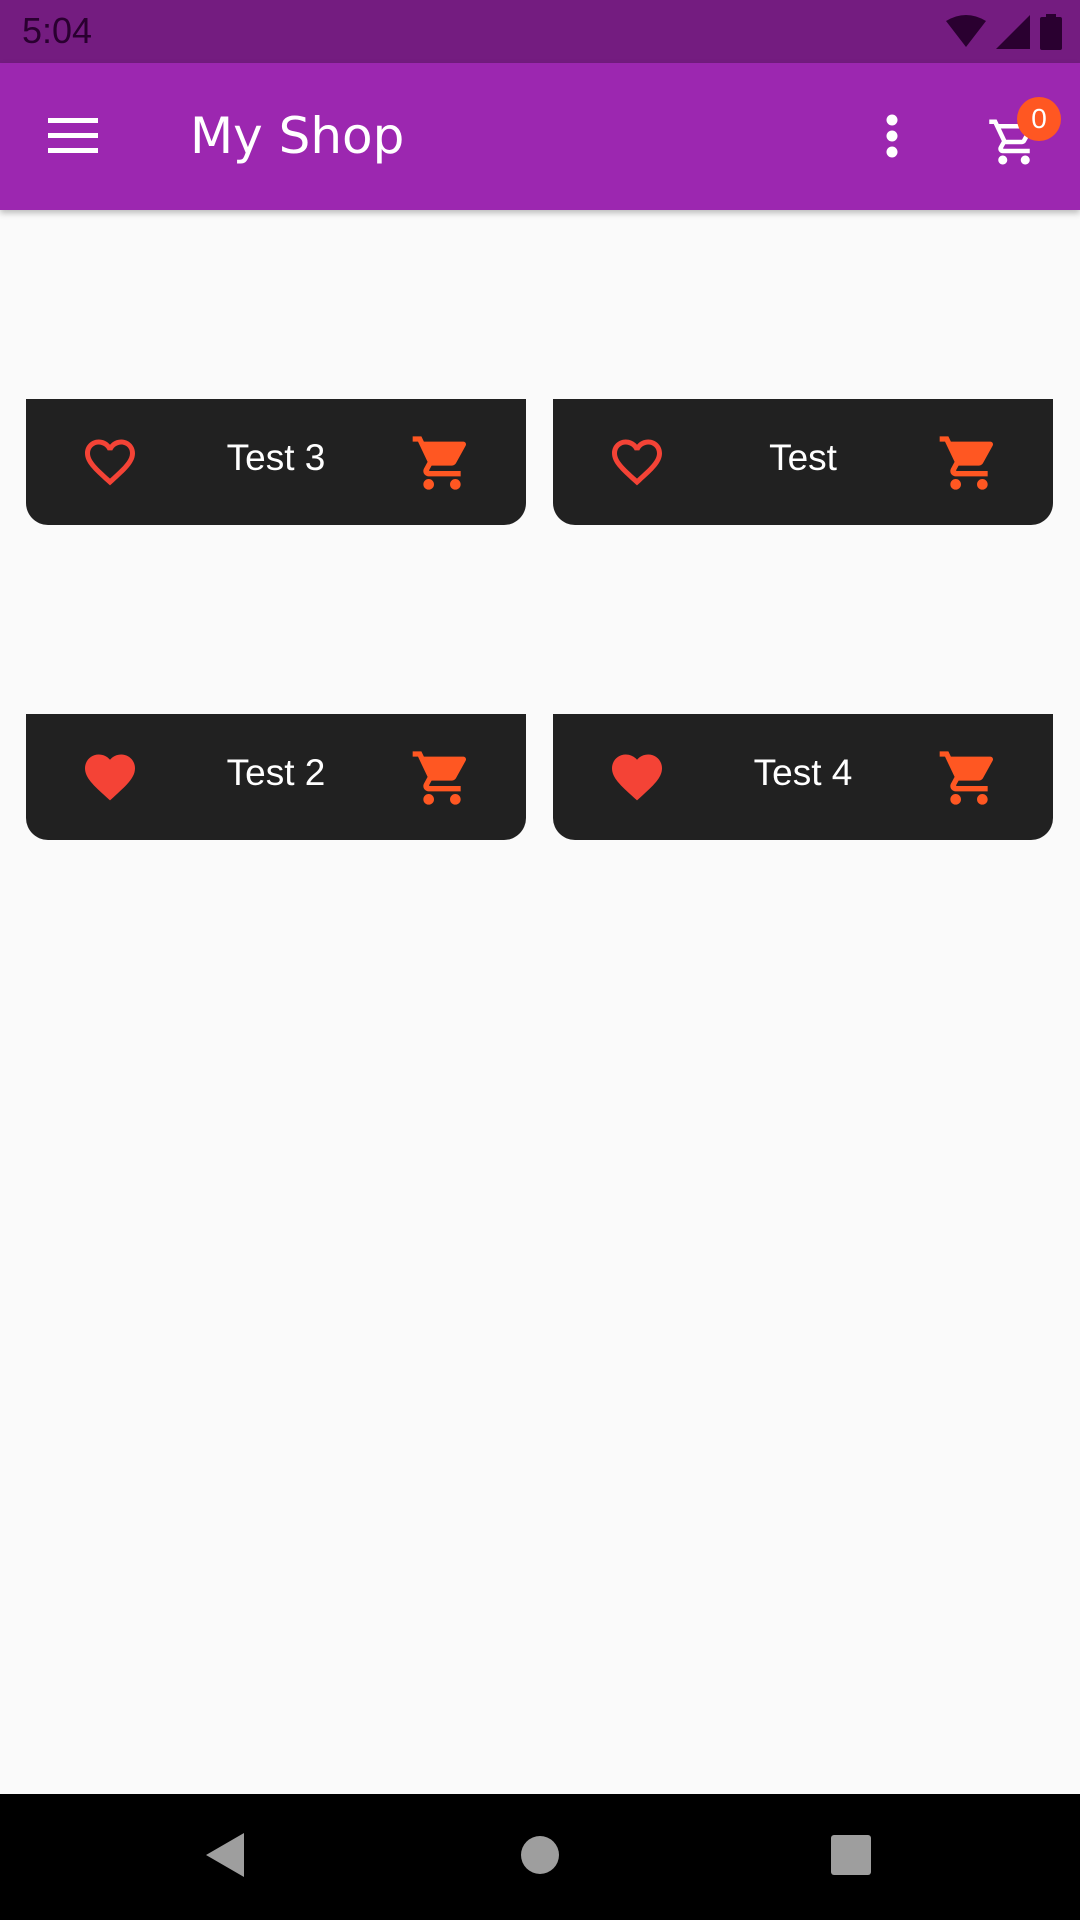 The image size is (1080, 1920). I want to click on recents-icon, so click(851, 1857).